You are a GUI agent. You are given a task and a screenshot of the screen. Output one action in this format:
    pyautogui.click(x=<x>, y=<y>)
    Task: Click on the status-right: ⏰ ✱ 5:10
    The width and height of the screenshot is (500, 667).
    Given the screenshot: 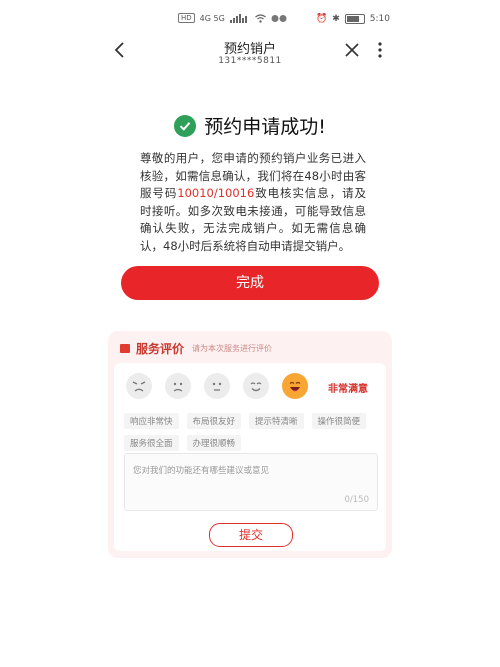 What is the action you would take?
    pyautogui.click(x=353, y=19)
    